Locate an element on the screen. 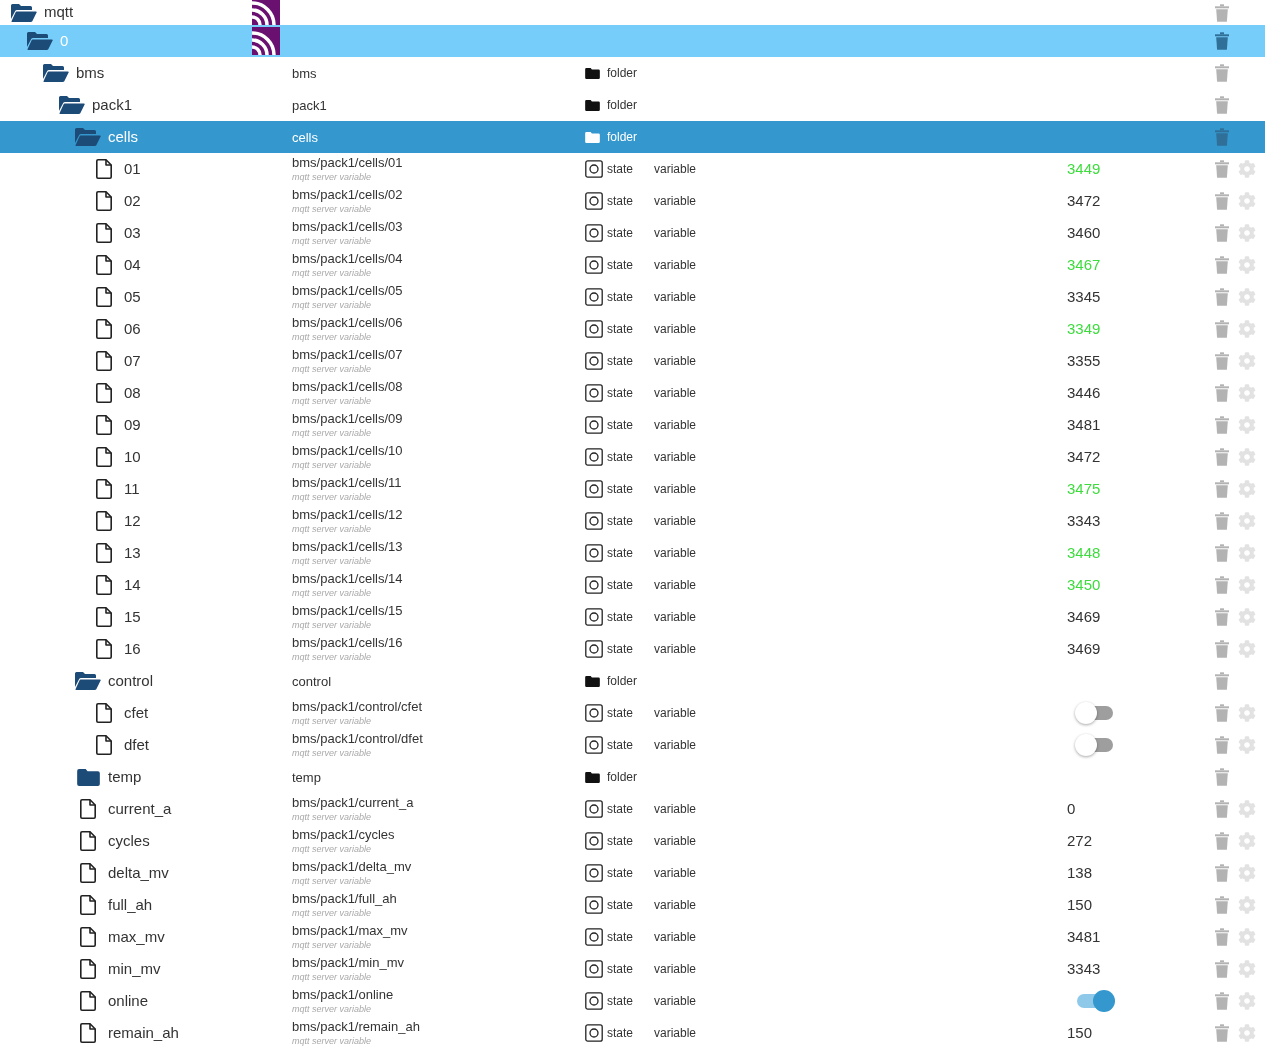  state-value: 150 is located at coordinates (1080, 904).